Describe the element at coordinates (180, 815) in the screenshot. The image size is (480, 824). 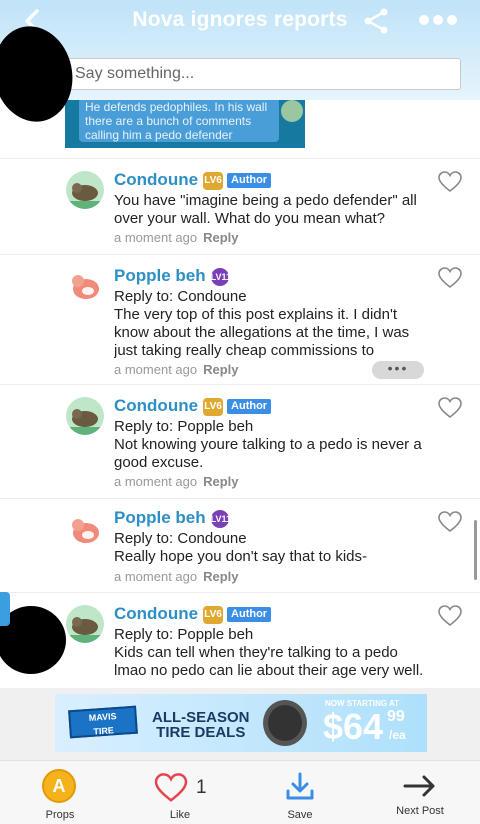
I see `like-label: Like` at that location.